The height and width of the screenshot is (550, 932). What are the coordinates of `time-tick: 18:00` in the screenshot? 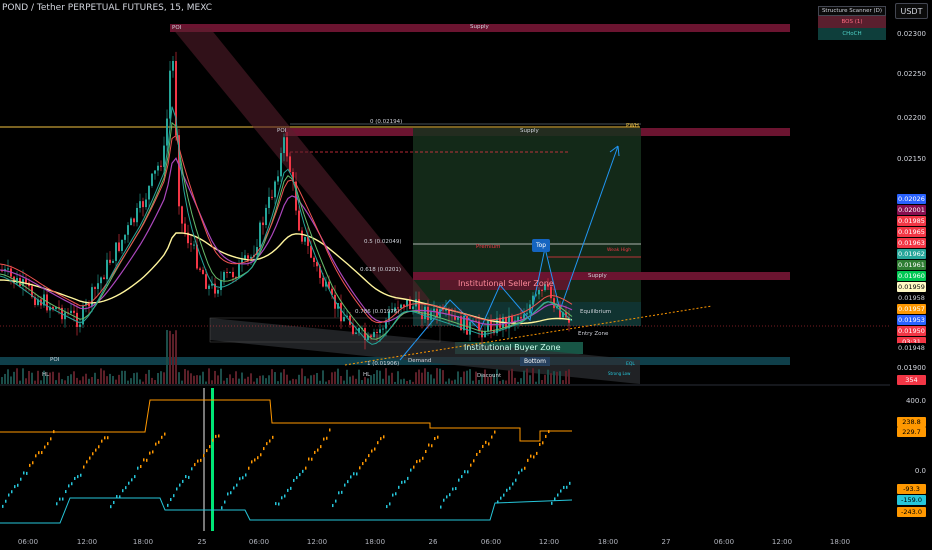 It's located at (840, 542).